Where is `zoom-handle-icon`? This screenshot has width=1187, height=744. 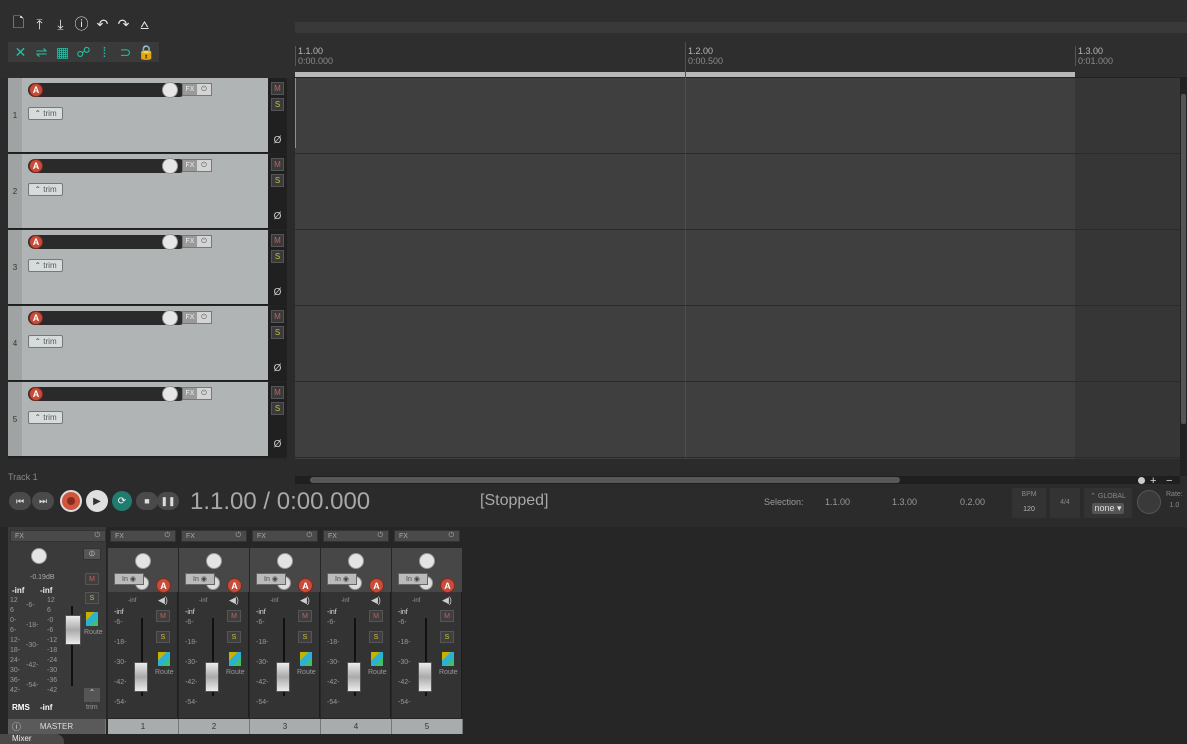
zoom-handle-icon is located at coordinates (1141, 480).